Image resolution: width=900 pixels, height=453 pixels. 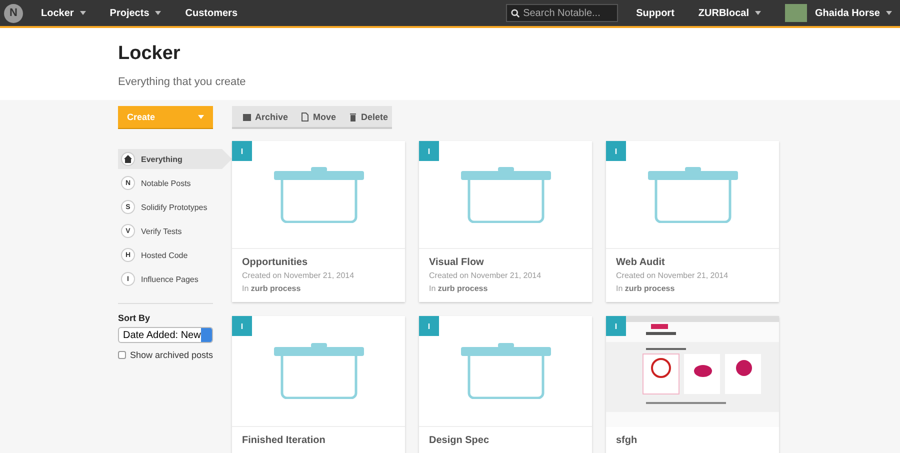 I want to click on post-card: I sfgh, so click(x=692, y=384).